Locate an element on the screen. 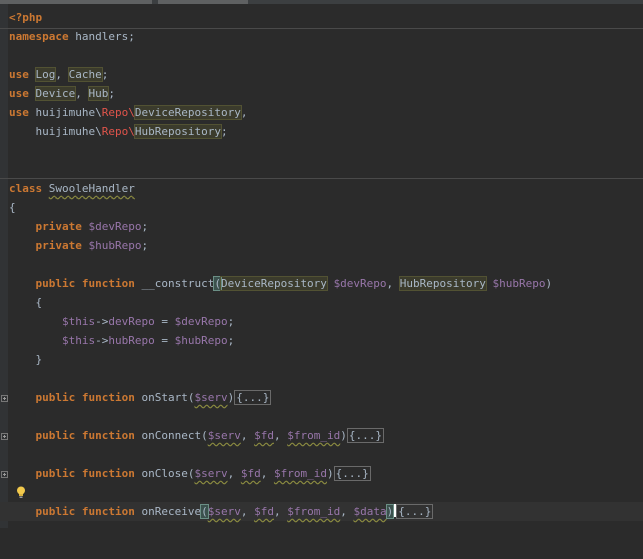 The image size is (643, 559). property-name: $devRepo is located at coordinates (115, 226).